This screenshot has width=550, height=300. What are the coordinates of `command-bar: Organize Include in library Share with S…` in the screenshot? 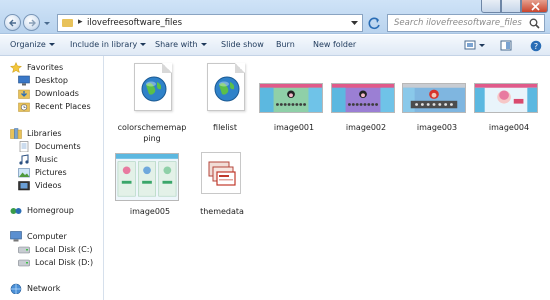 It's located at (275, 45).